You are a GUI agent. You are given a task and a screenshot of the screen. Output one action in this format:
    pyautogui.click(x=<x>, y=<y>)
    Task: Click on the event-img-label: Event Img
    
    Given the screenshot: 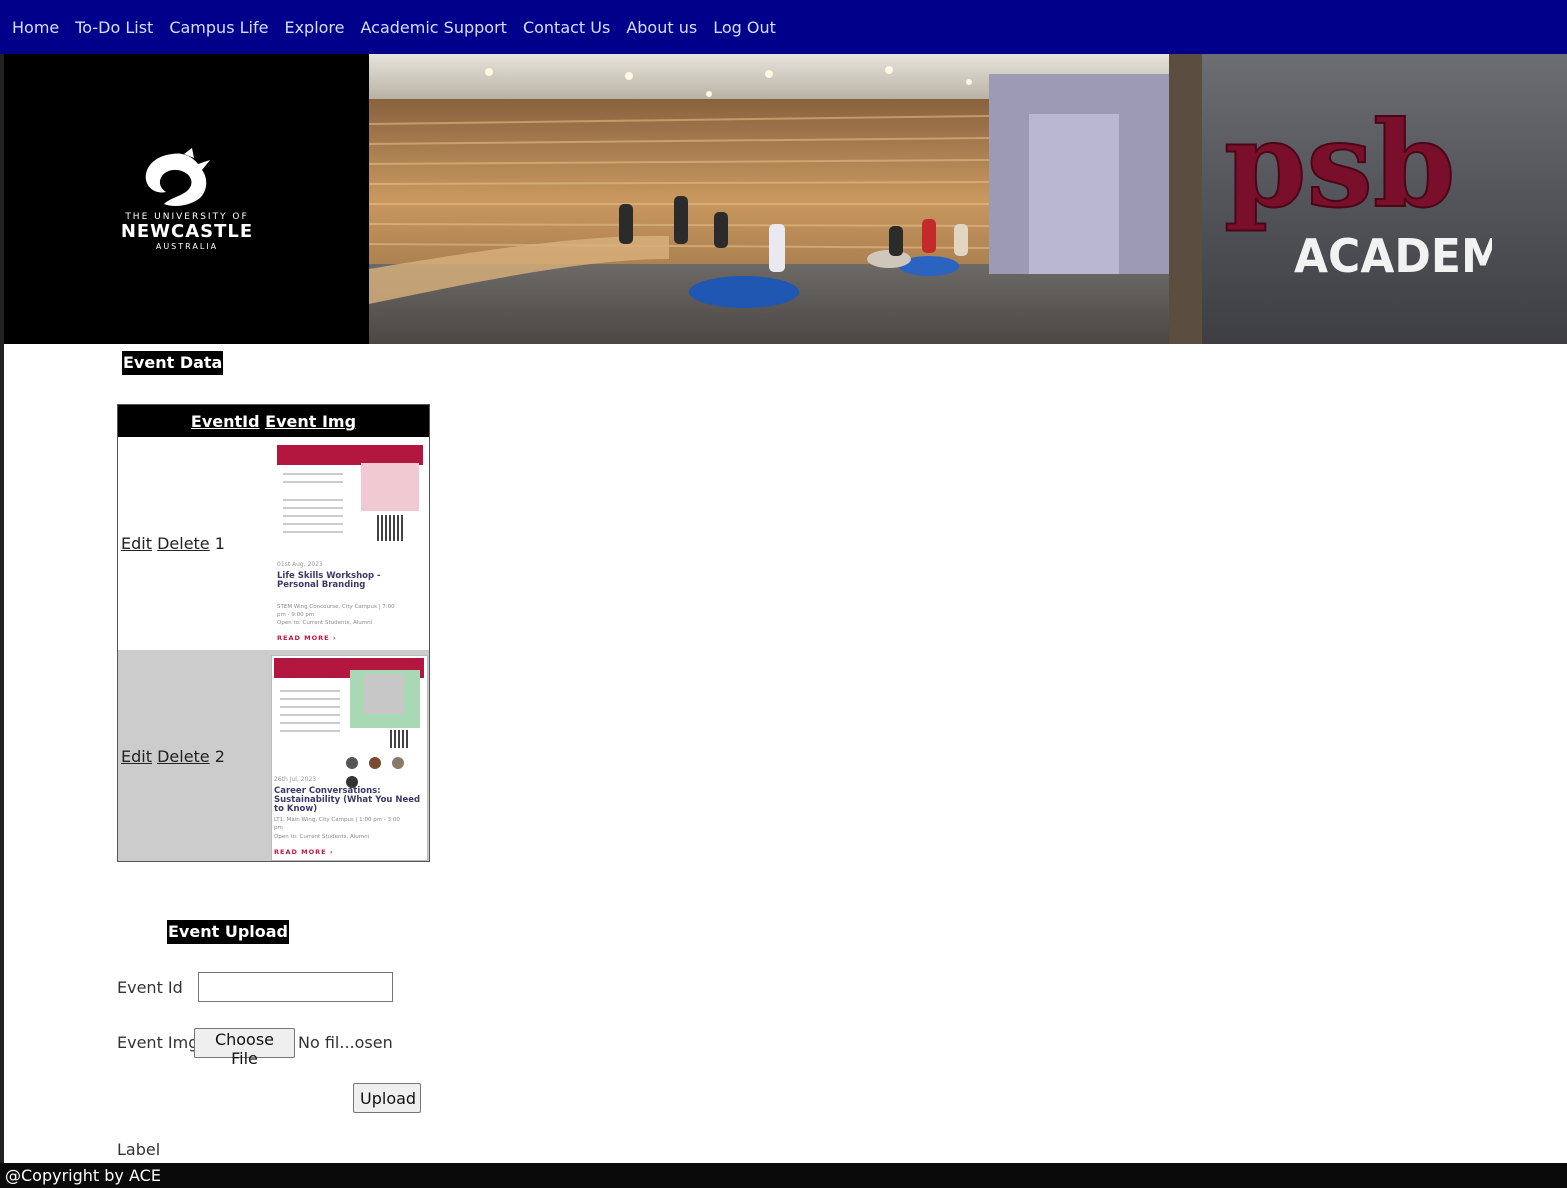 What is the action you would take?
    pyautogui.click(x=158, y=1042)
    